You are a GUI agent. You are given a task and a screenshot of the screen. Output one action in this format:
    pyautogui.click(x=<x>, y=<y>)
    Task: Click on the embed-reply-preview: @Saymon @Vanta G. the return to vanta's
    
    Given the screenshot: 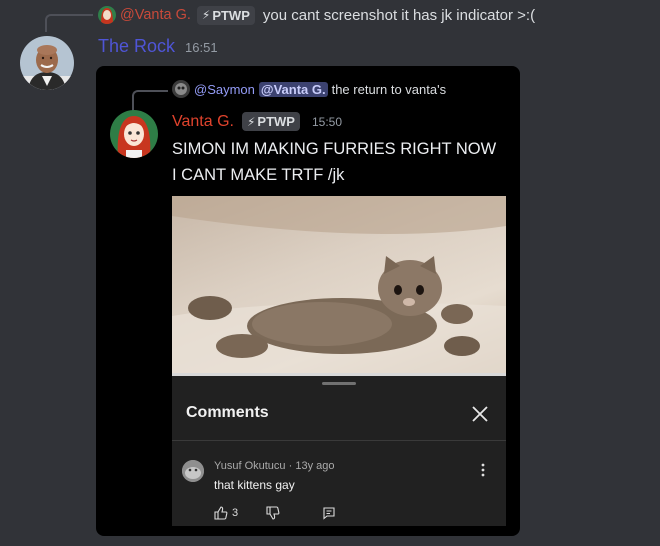 What is the action you would take?
    pyautogui.click(x=309, y=89)
    